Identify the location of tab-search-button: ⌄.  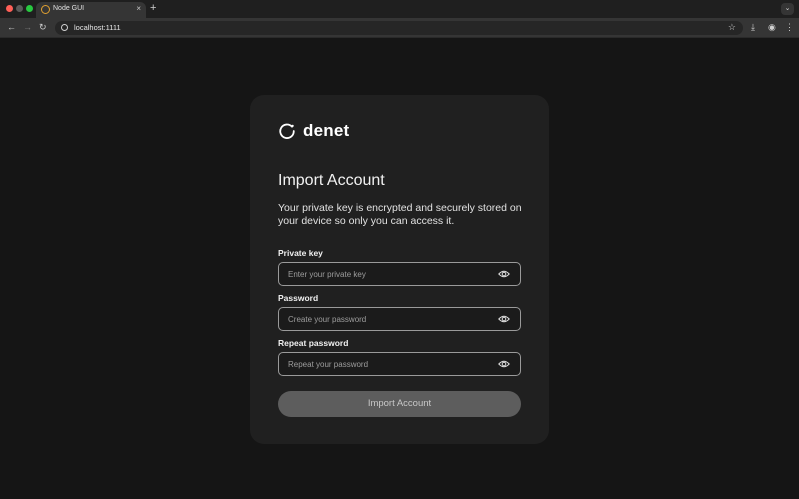
(787, 9).